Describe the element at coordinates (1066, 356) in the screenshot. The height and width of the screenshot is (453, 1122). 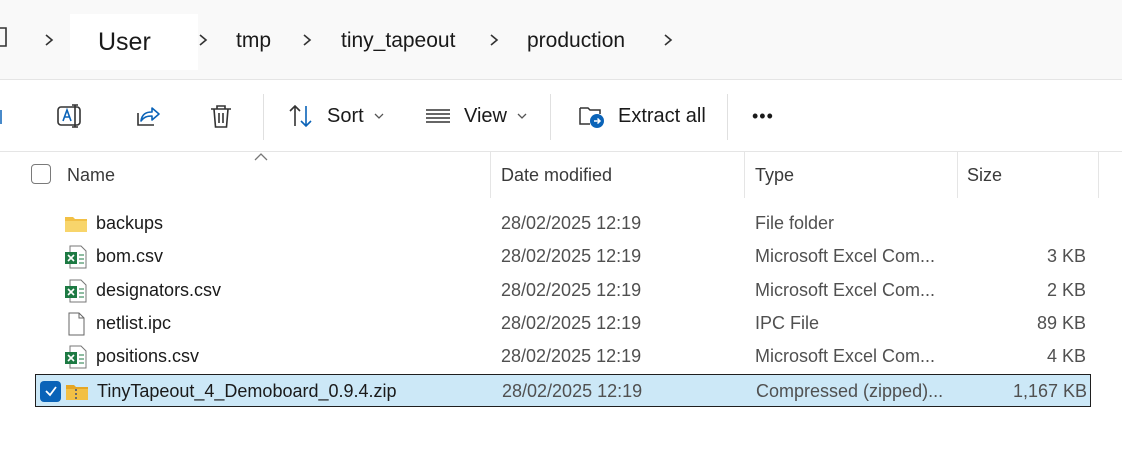
I see `file-size: 4 KB` at that location.